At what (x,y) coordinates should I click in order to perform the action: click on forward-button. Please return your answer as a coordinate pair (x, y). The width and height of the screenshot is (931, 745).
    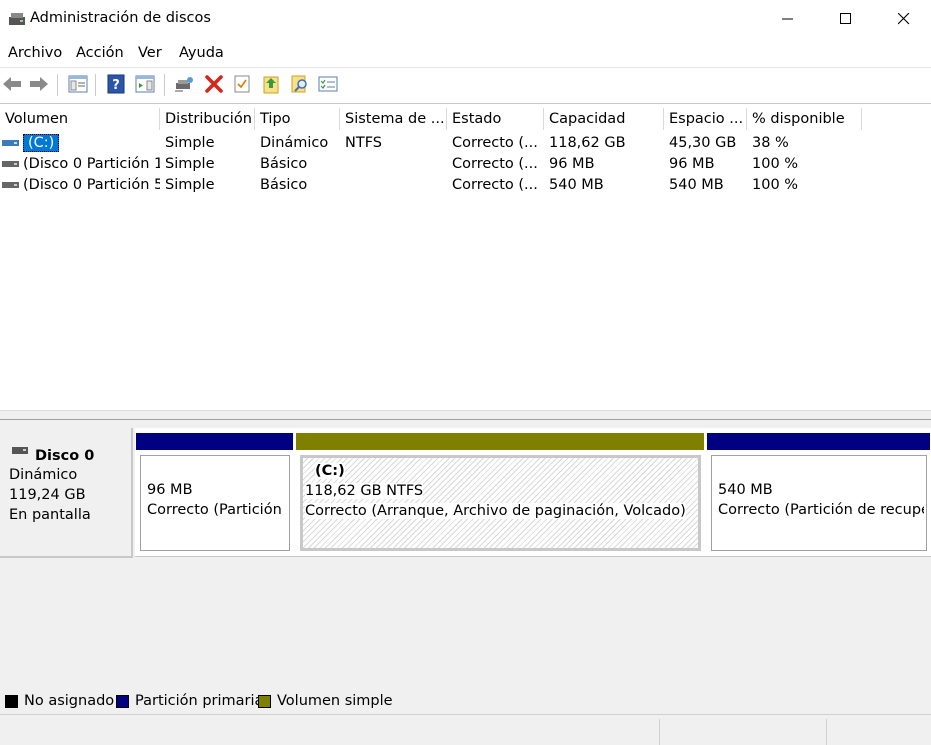
    Looking at the image, I should click on (39, 84).